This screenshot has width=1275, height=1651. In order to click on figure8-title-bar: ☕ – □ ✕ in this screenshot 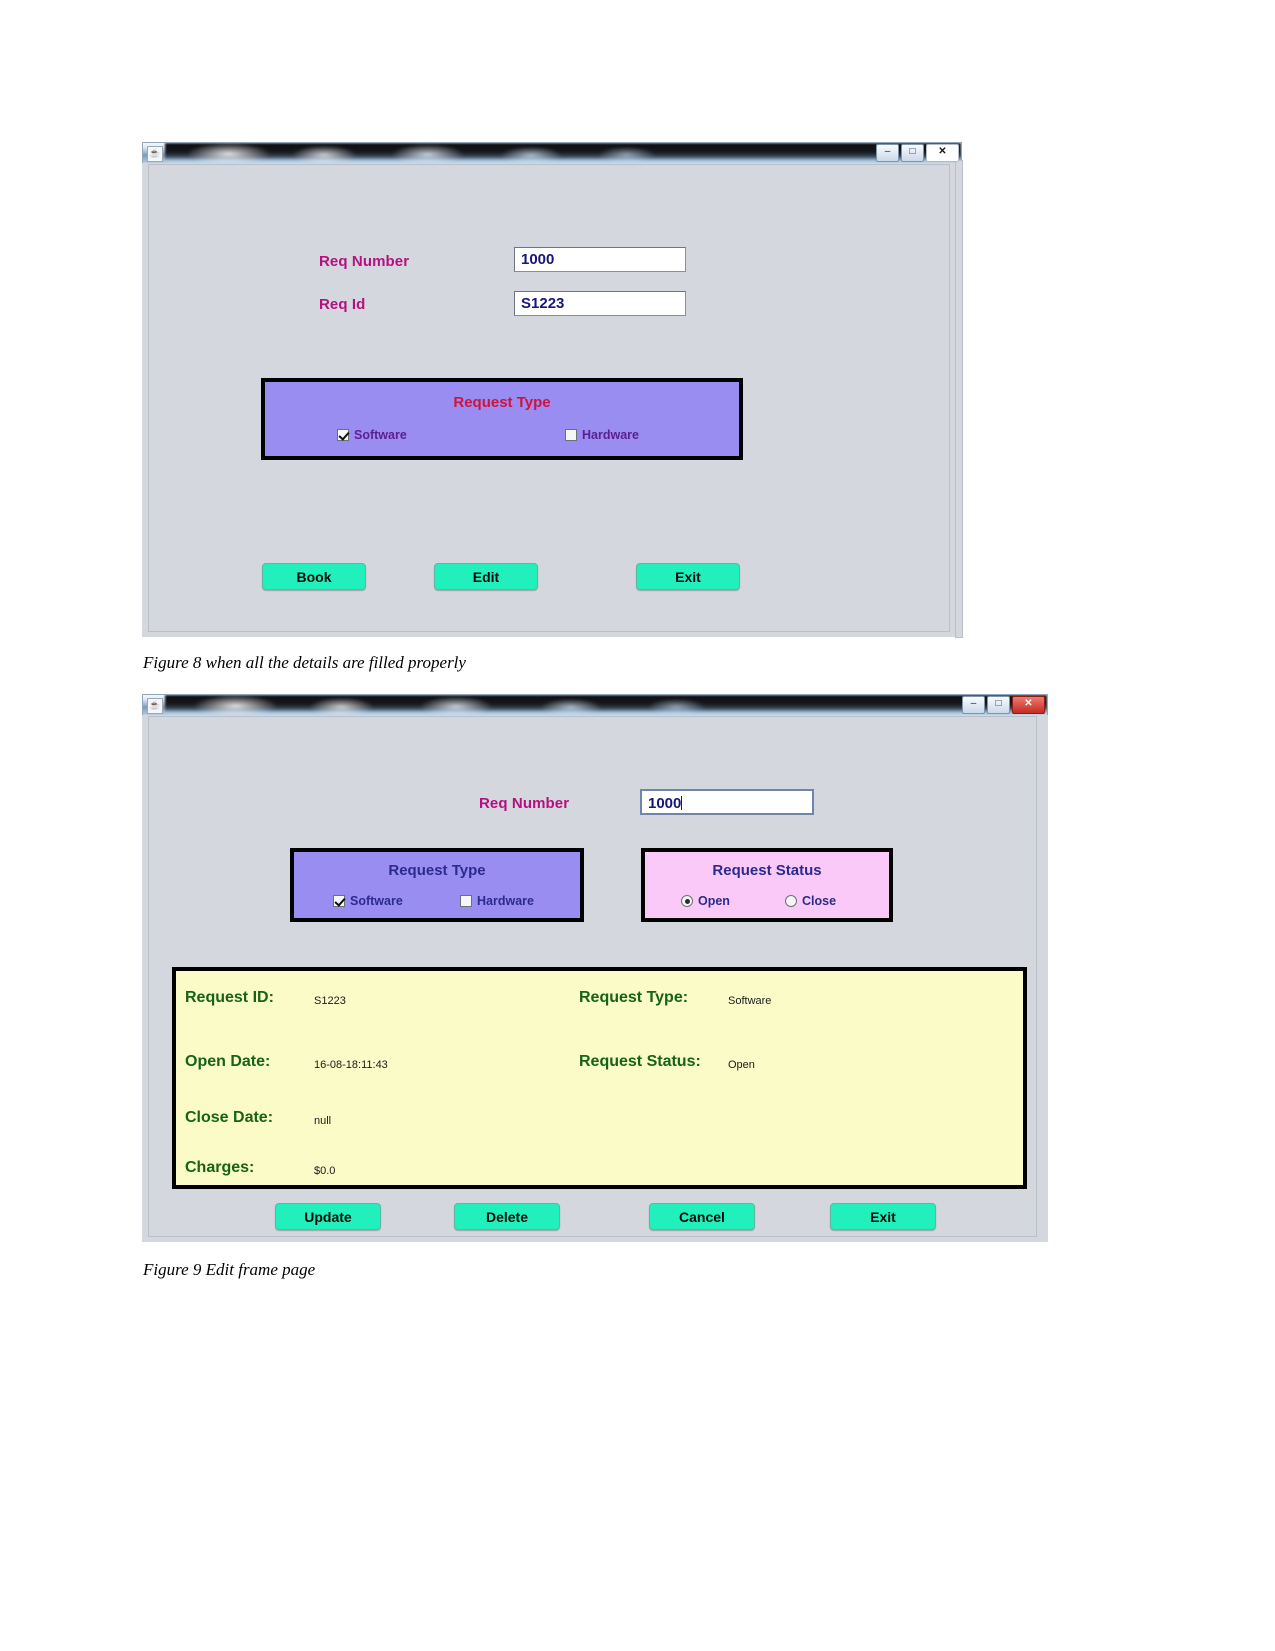, I will do `click(552, 152)`.